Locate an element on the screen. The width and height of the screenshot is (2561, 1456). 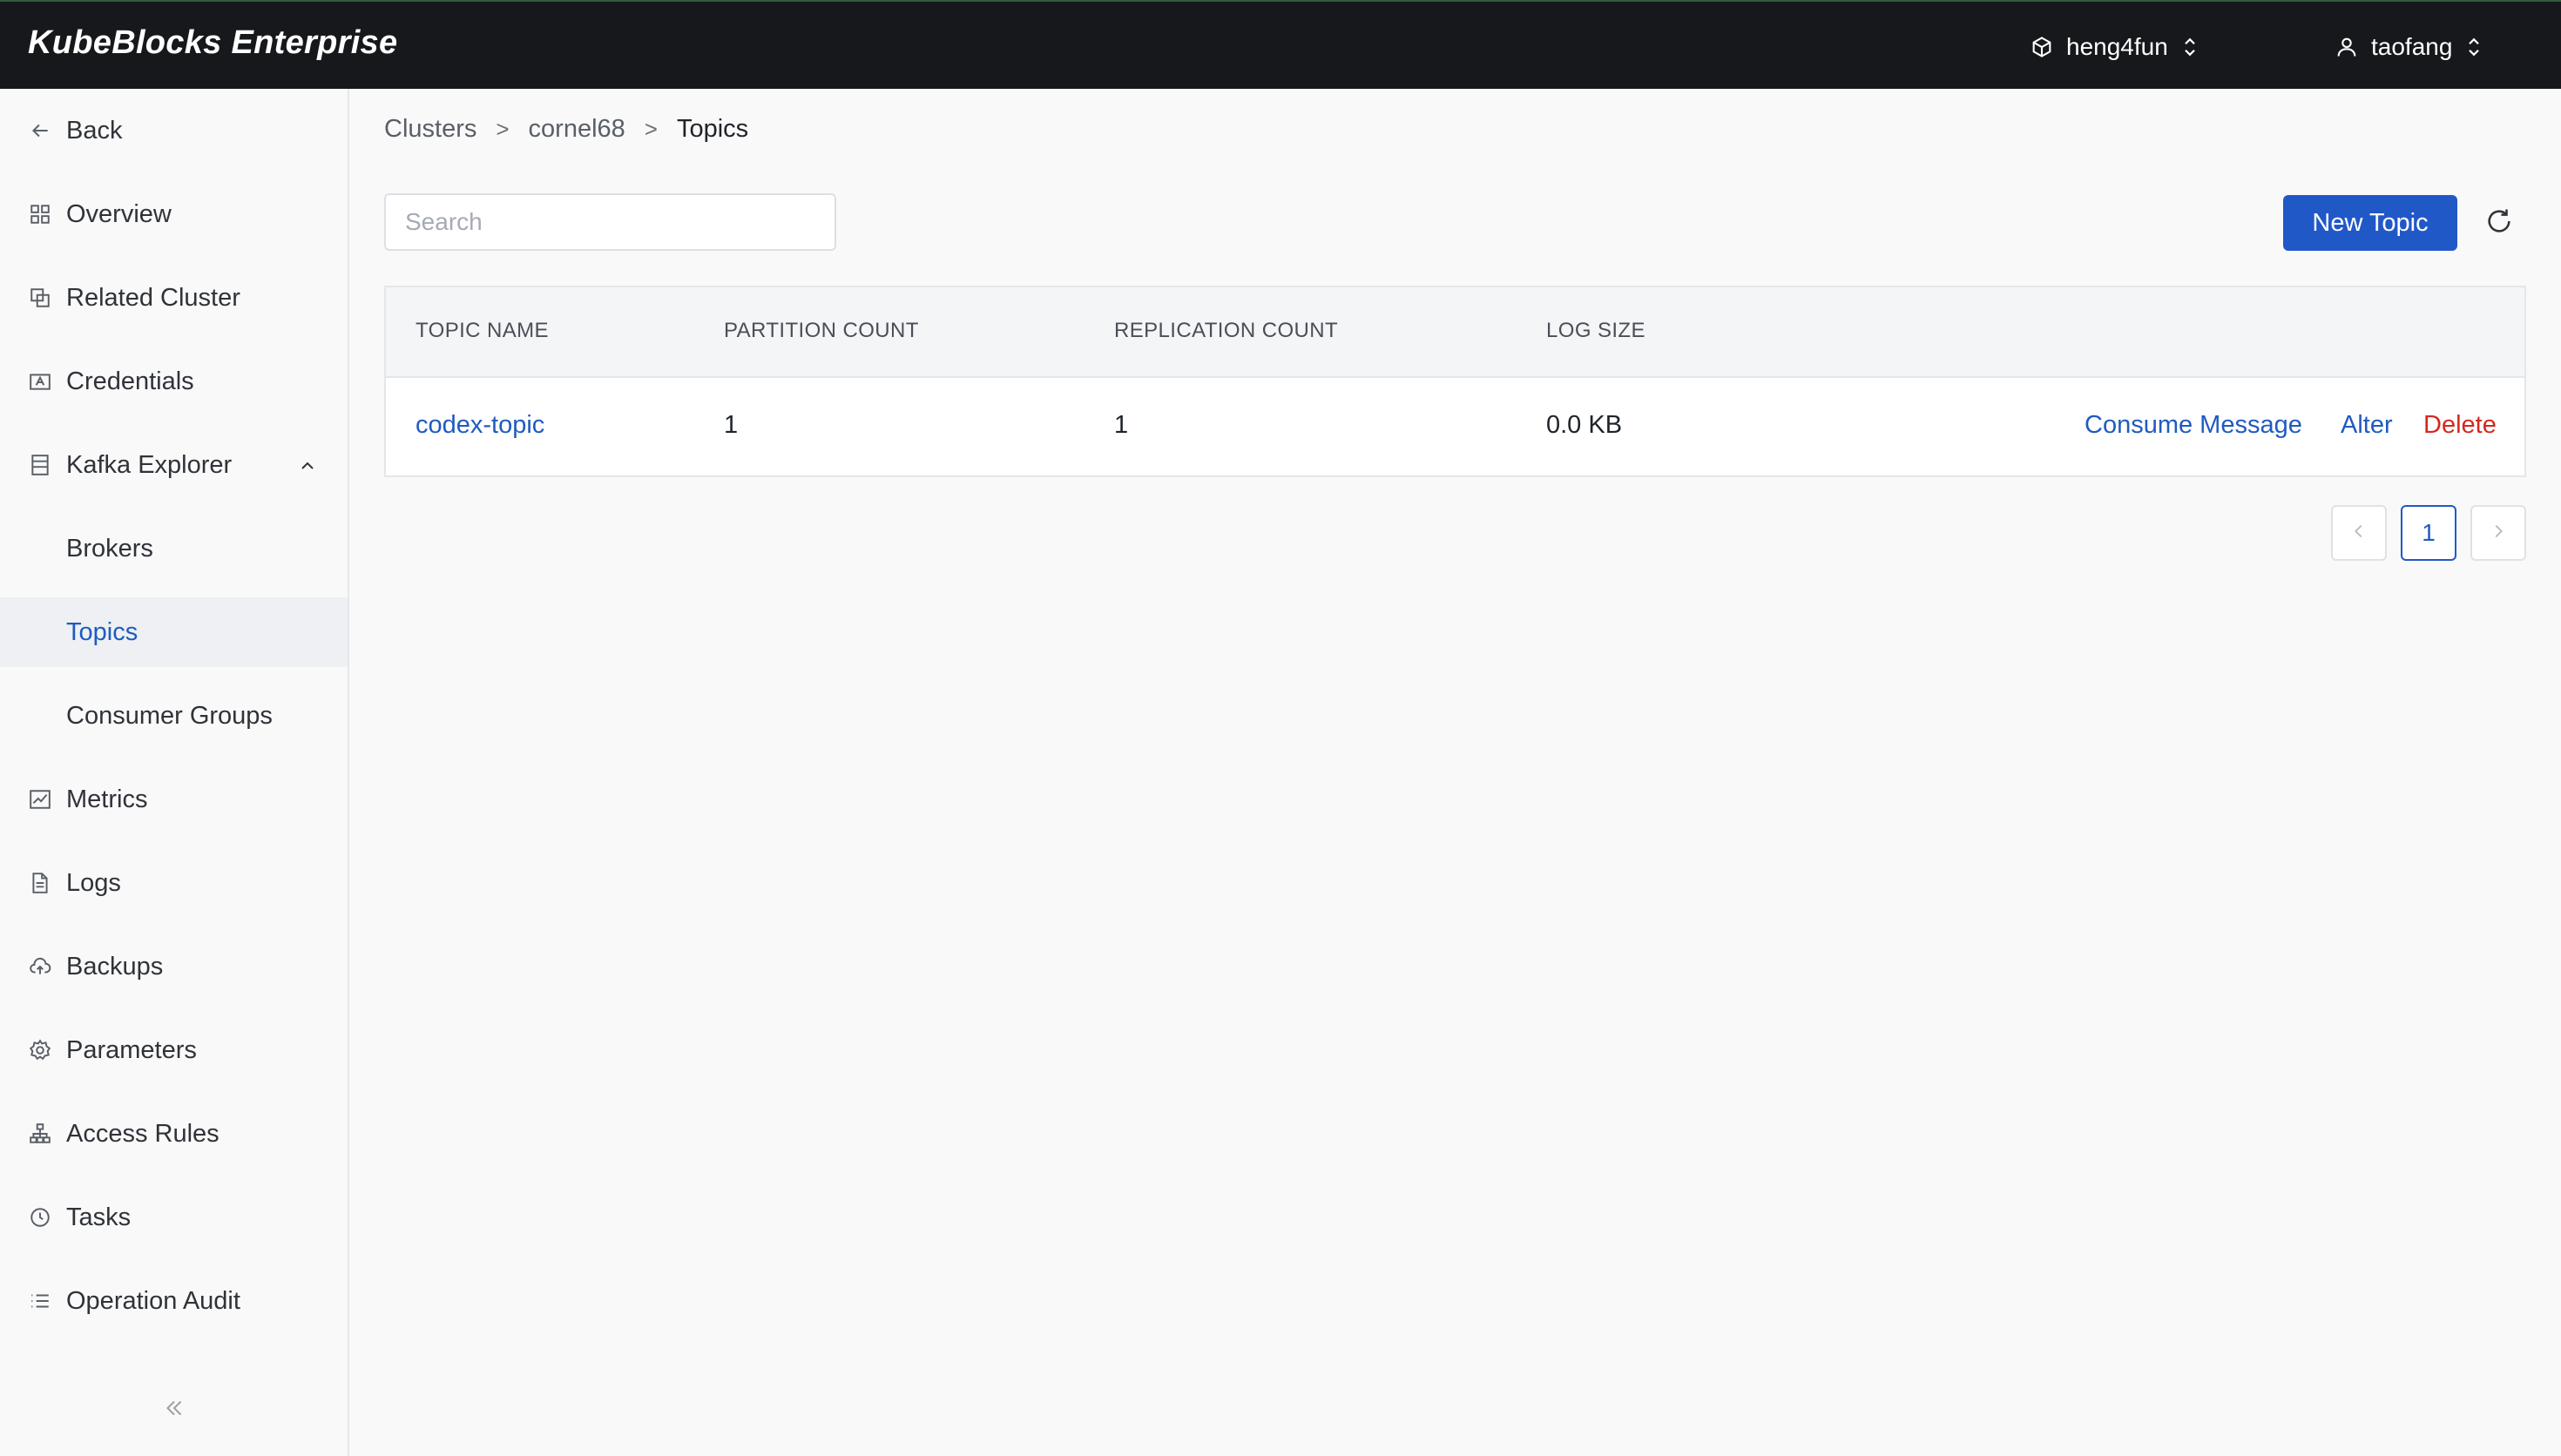
top-bar: KubeBlocks Enterprise heng4fun taofang is located at coordinates (1280, 44).